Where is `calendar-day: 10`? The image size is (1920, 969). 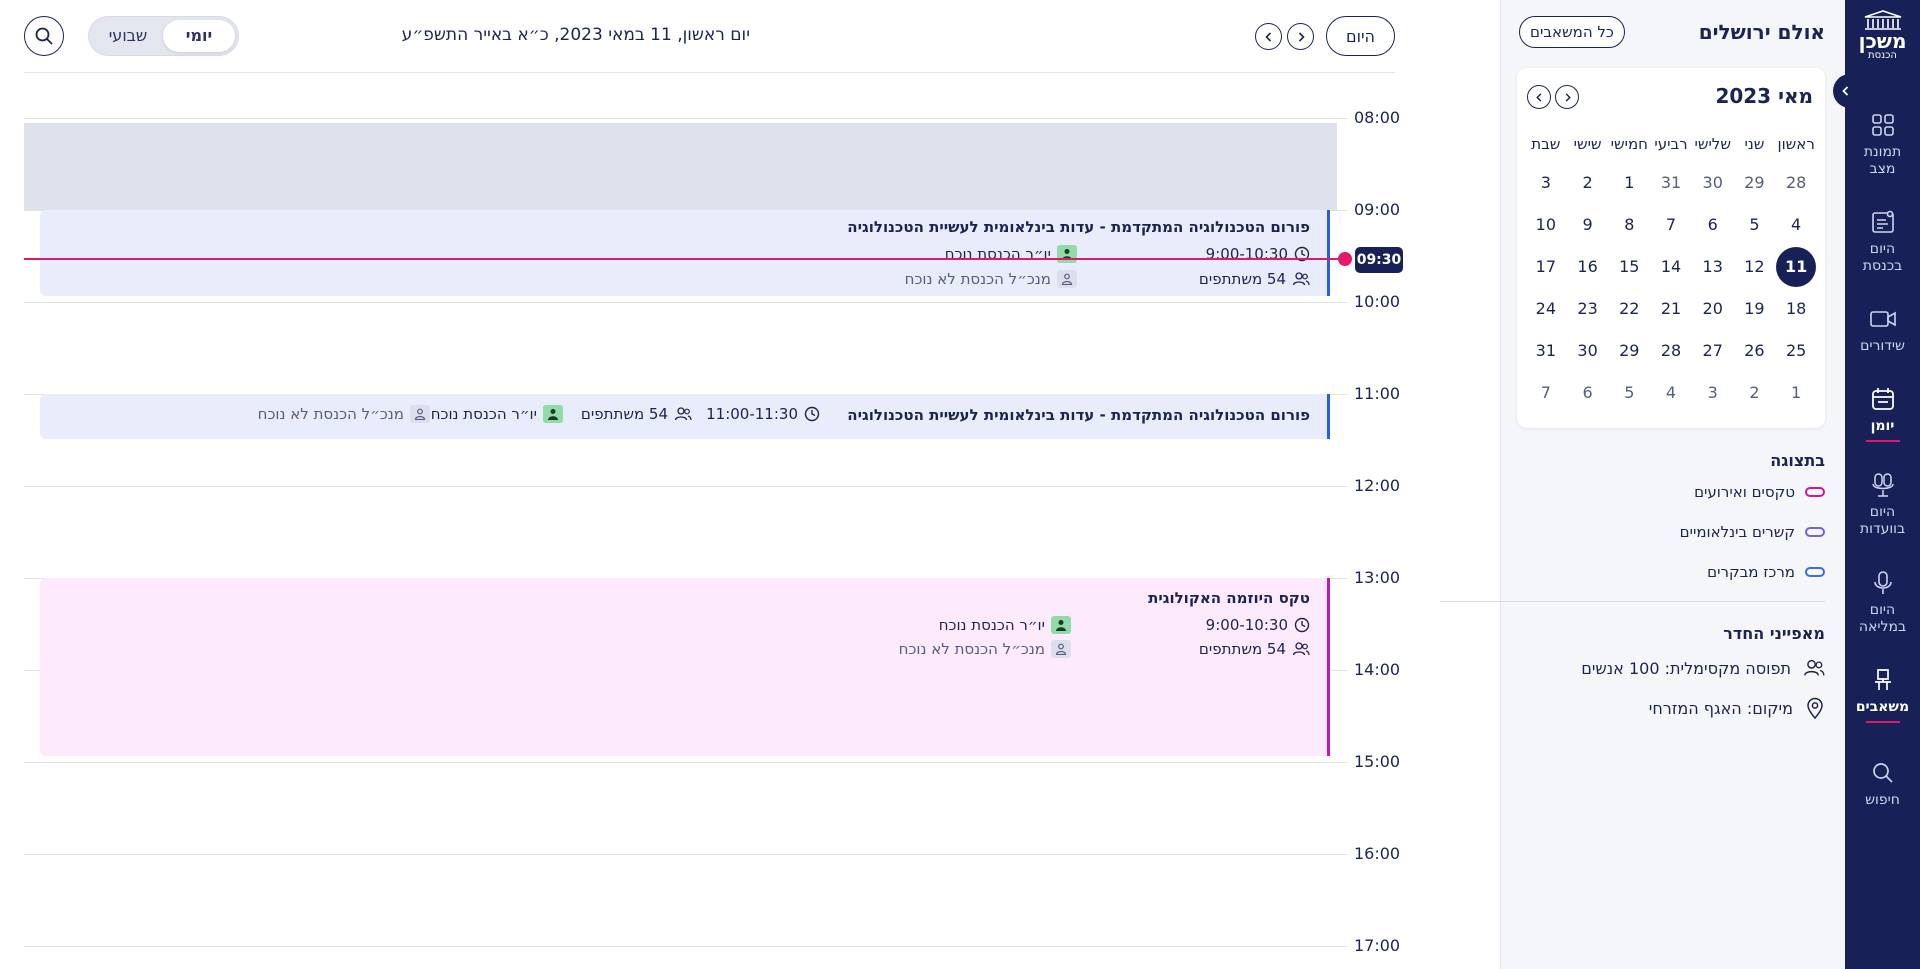 calendar-day: 10 is located at coordinates (1546, 225).